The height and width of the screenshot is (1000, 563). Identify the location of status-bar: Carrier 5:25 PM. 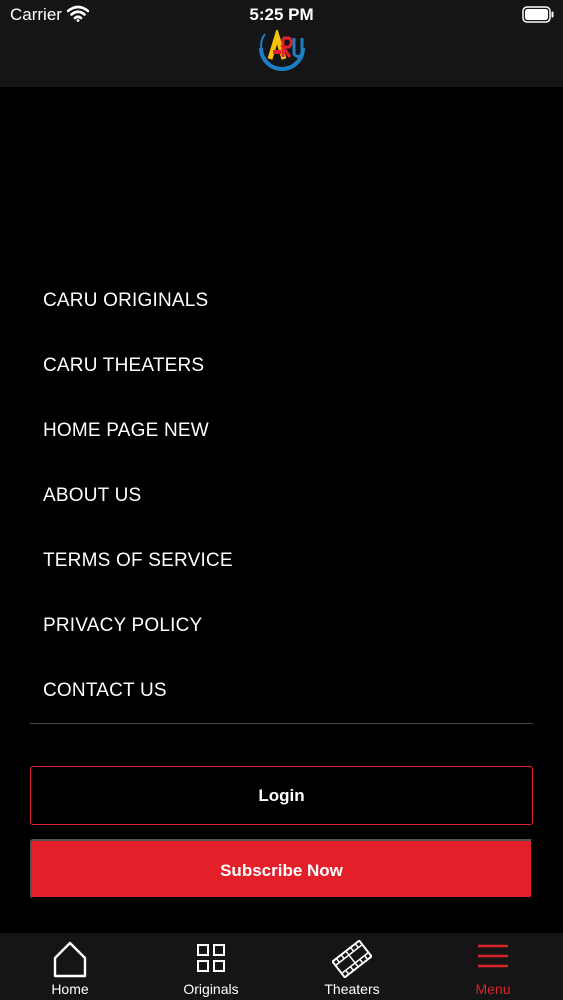
(281, 15).